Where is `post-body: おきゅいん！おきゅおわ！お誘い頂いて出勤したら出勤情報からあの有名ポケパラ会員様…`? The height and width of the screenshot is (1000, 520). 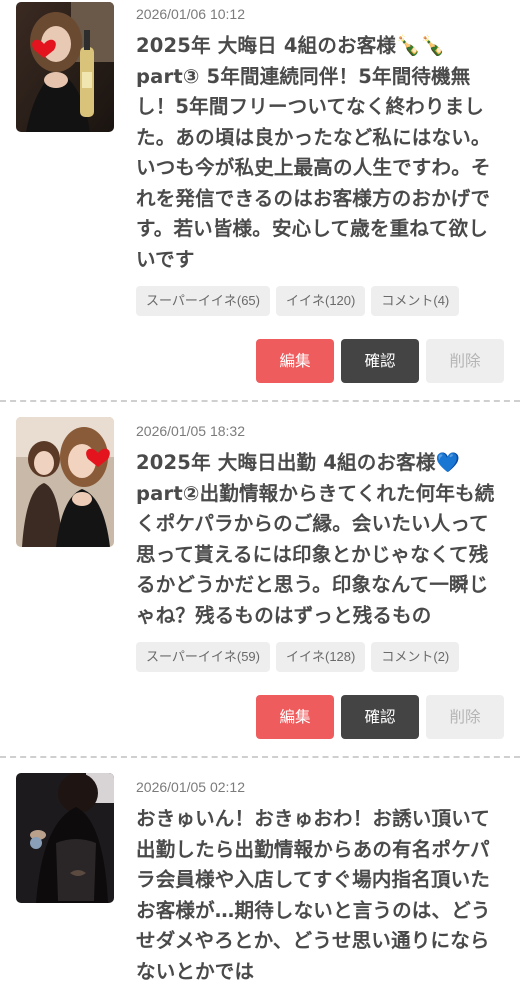
post-body: おきゅいん！おきゅおわ！お誘い頂いて出勤したら出勤情報からあの有名ポケパラ会員様… is located at coordinates (313, 895).